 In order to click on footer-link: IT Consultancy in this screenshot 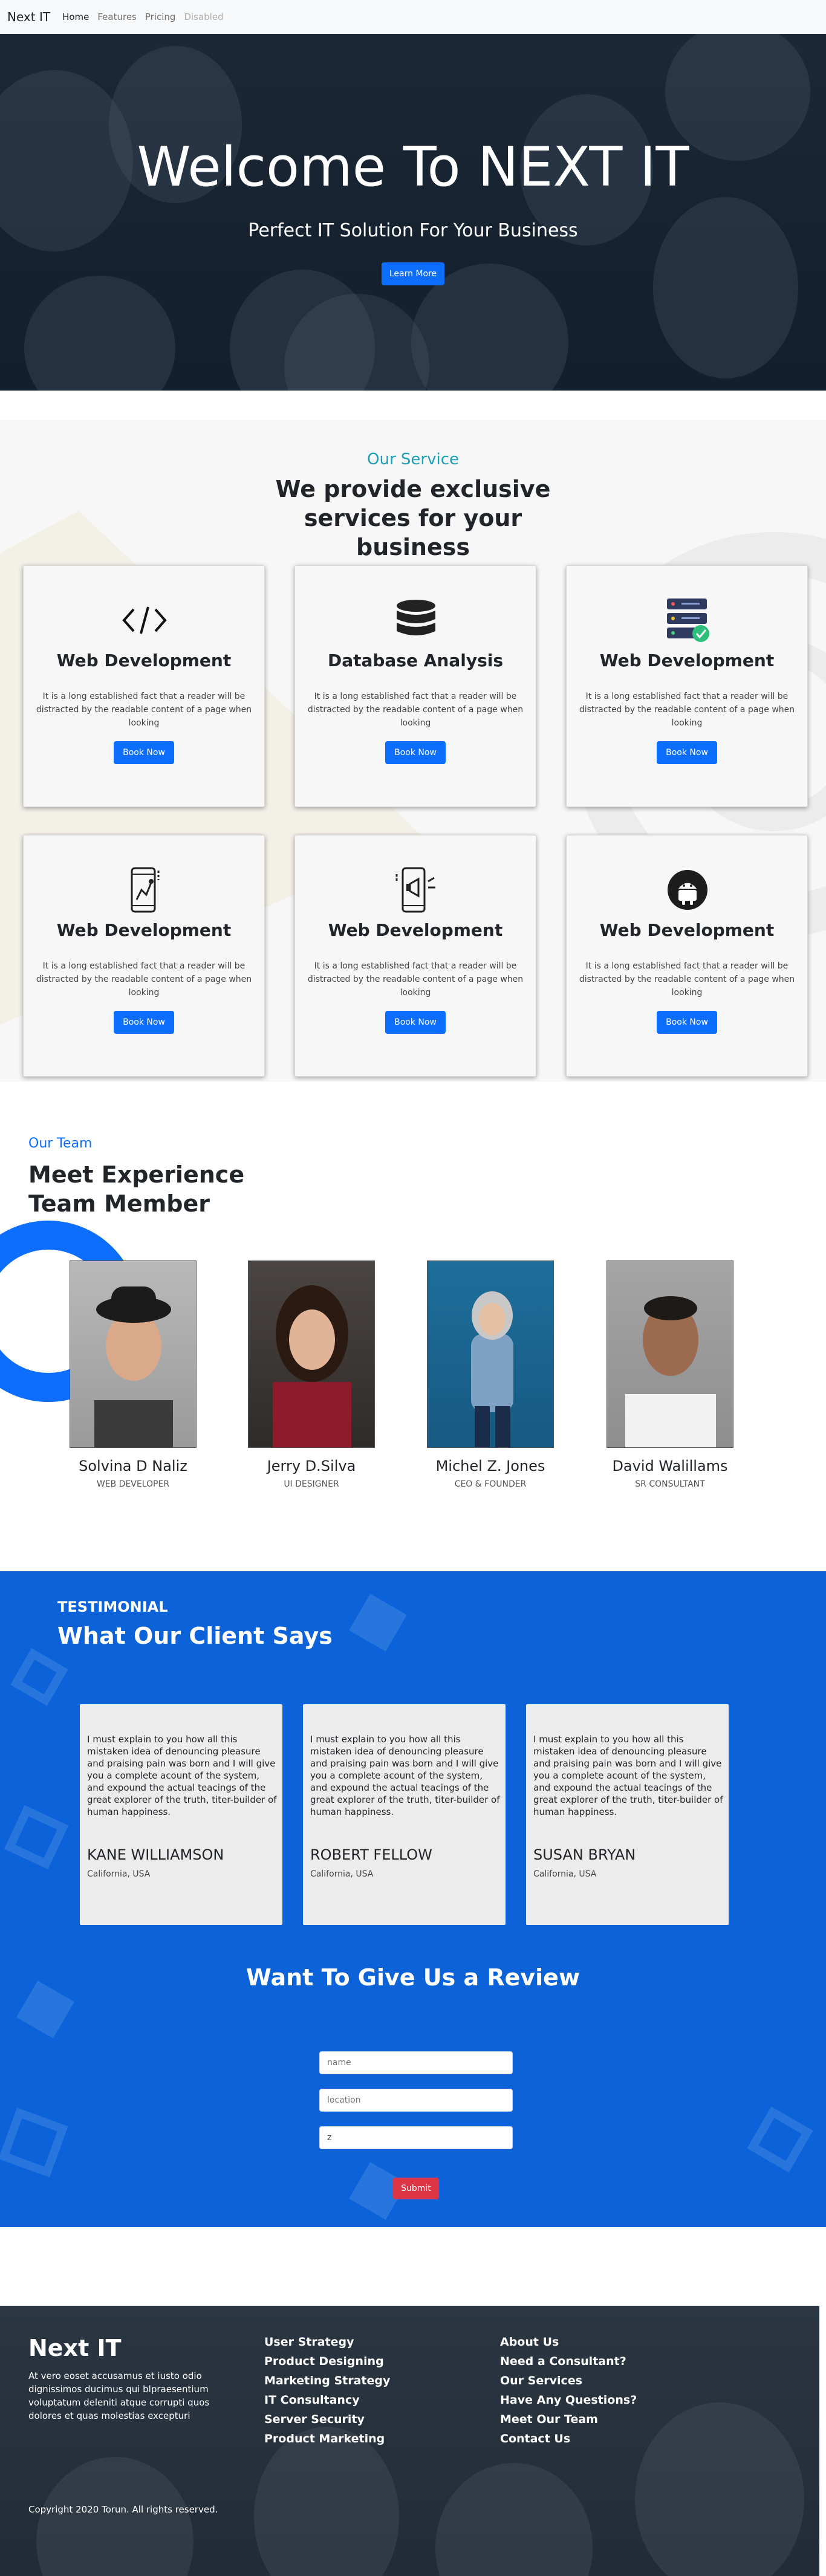, I will do `click(327, 2400)`.